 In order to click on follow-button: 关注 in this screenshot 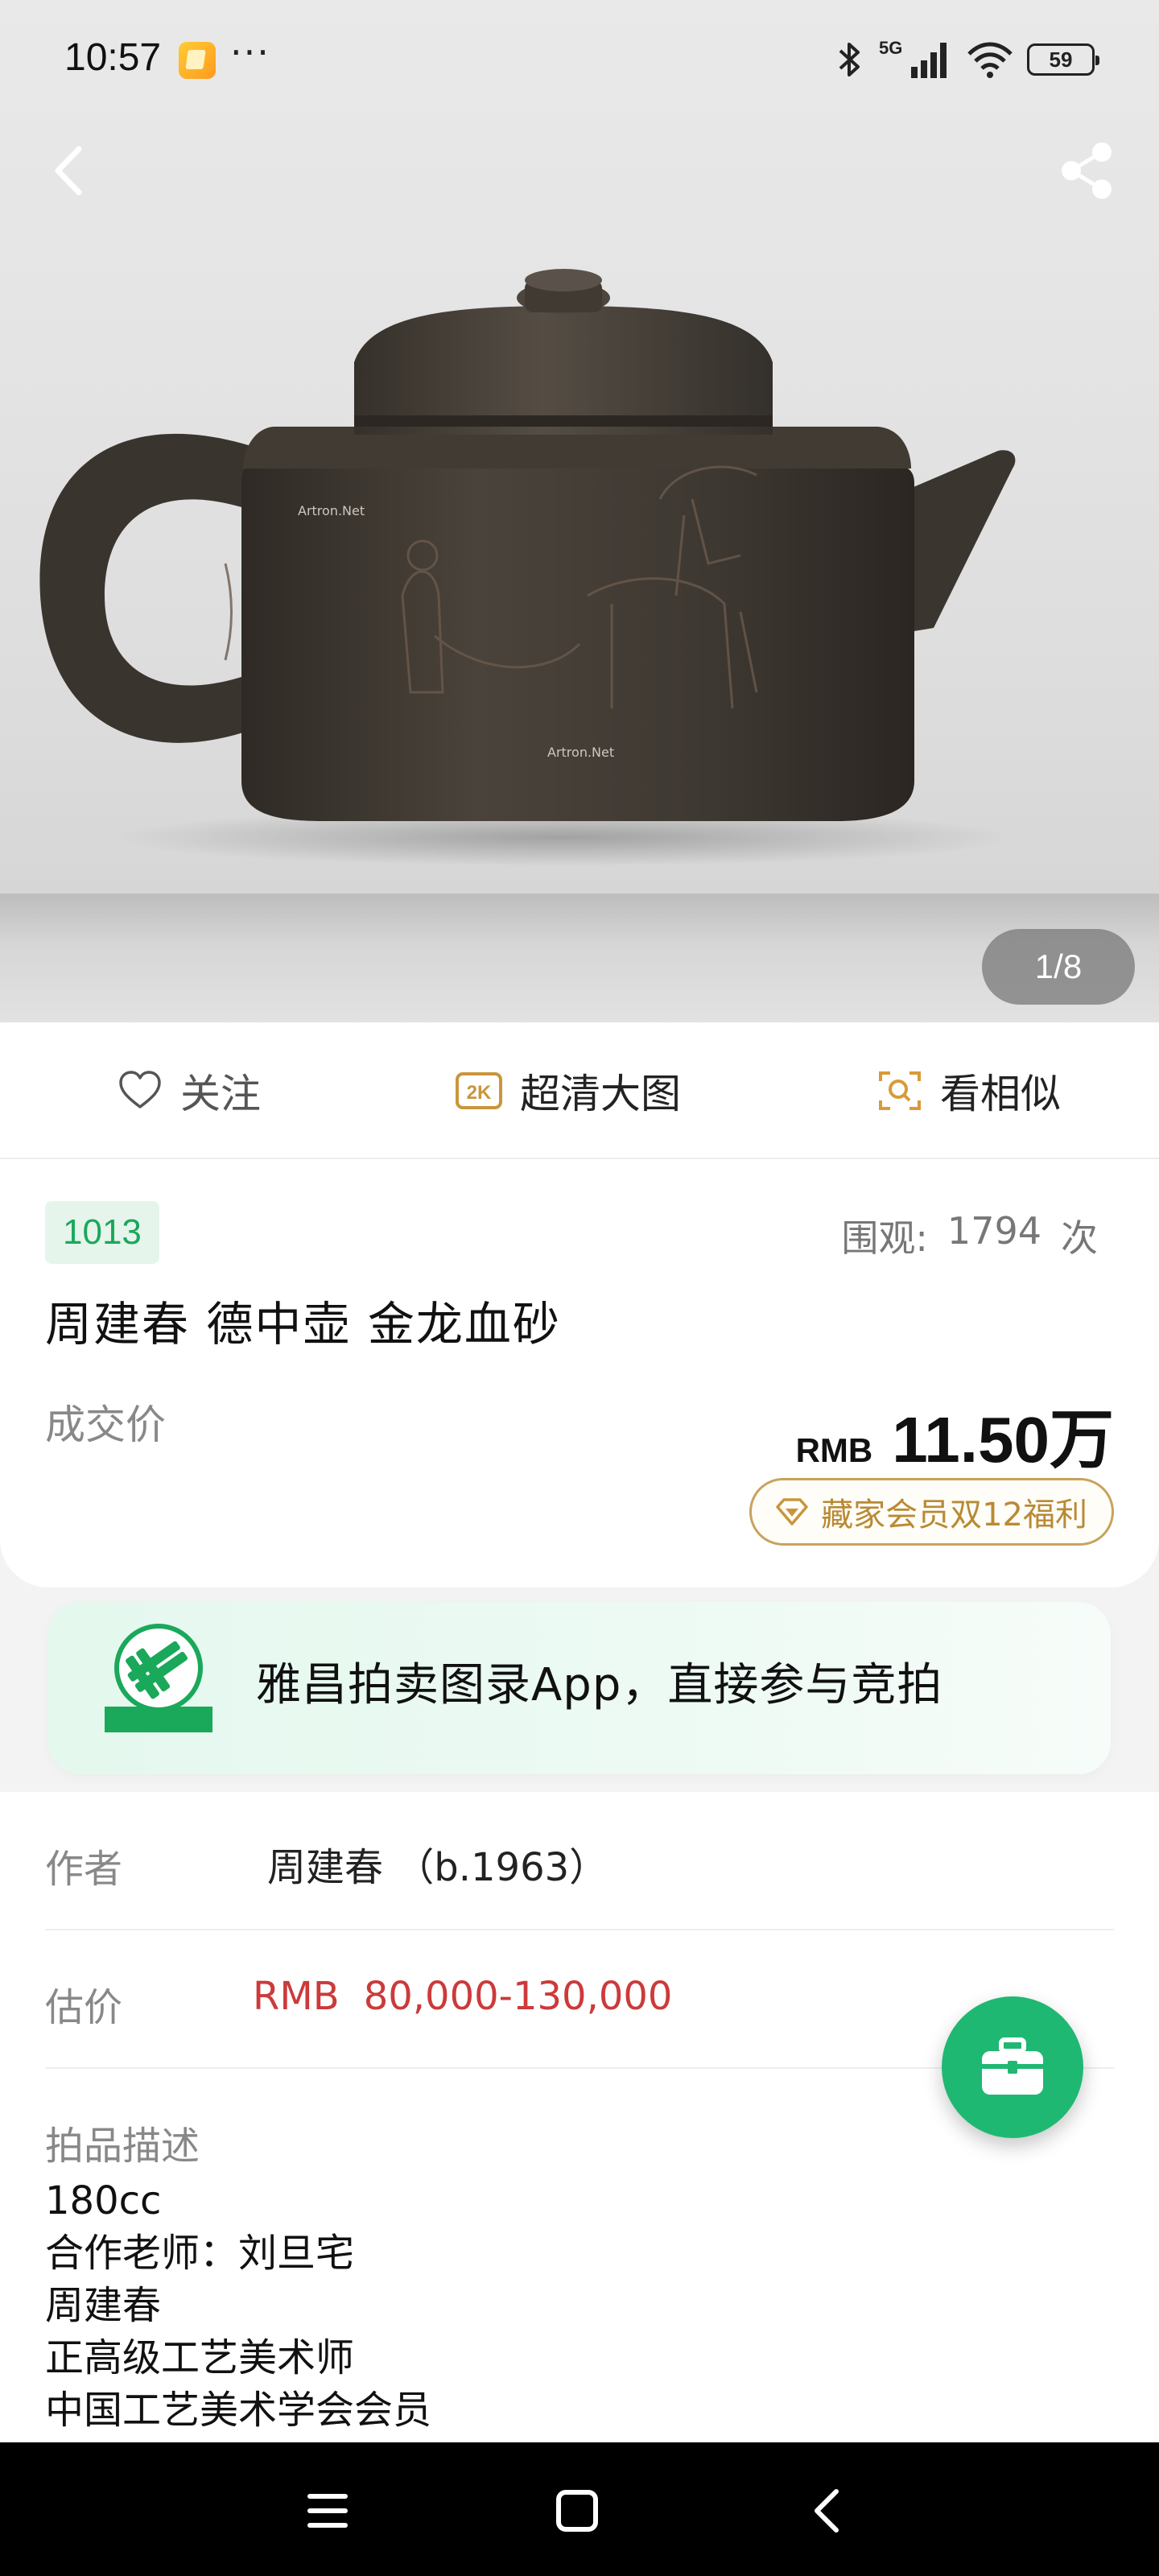, I will do `click(189, 1090)`.